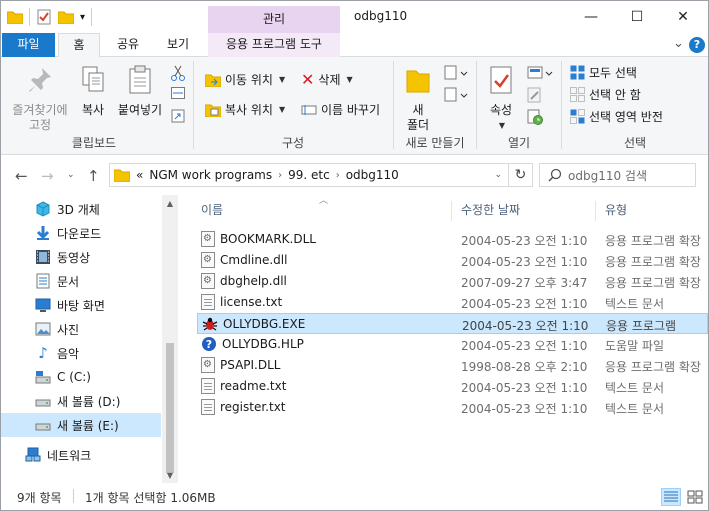  Describe the element at coordinates (209, 344) in the screenshot. I see `help-file-icon: ?` at that location.